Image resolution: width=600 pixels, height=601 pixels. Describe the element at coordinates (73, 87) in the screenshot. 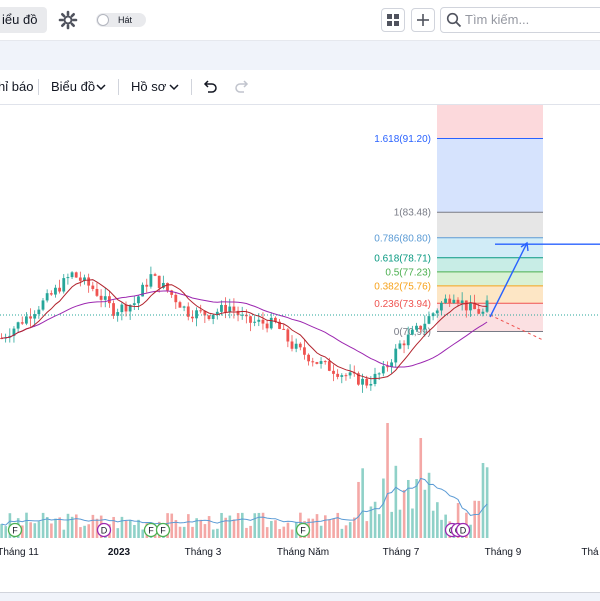

I see `chart-menu: Biểu đồ` at that location.